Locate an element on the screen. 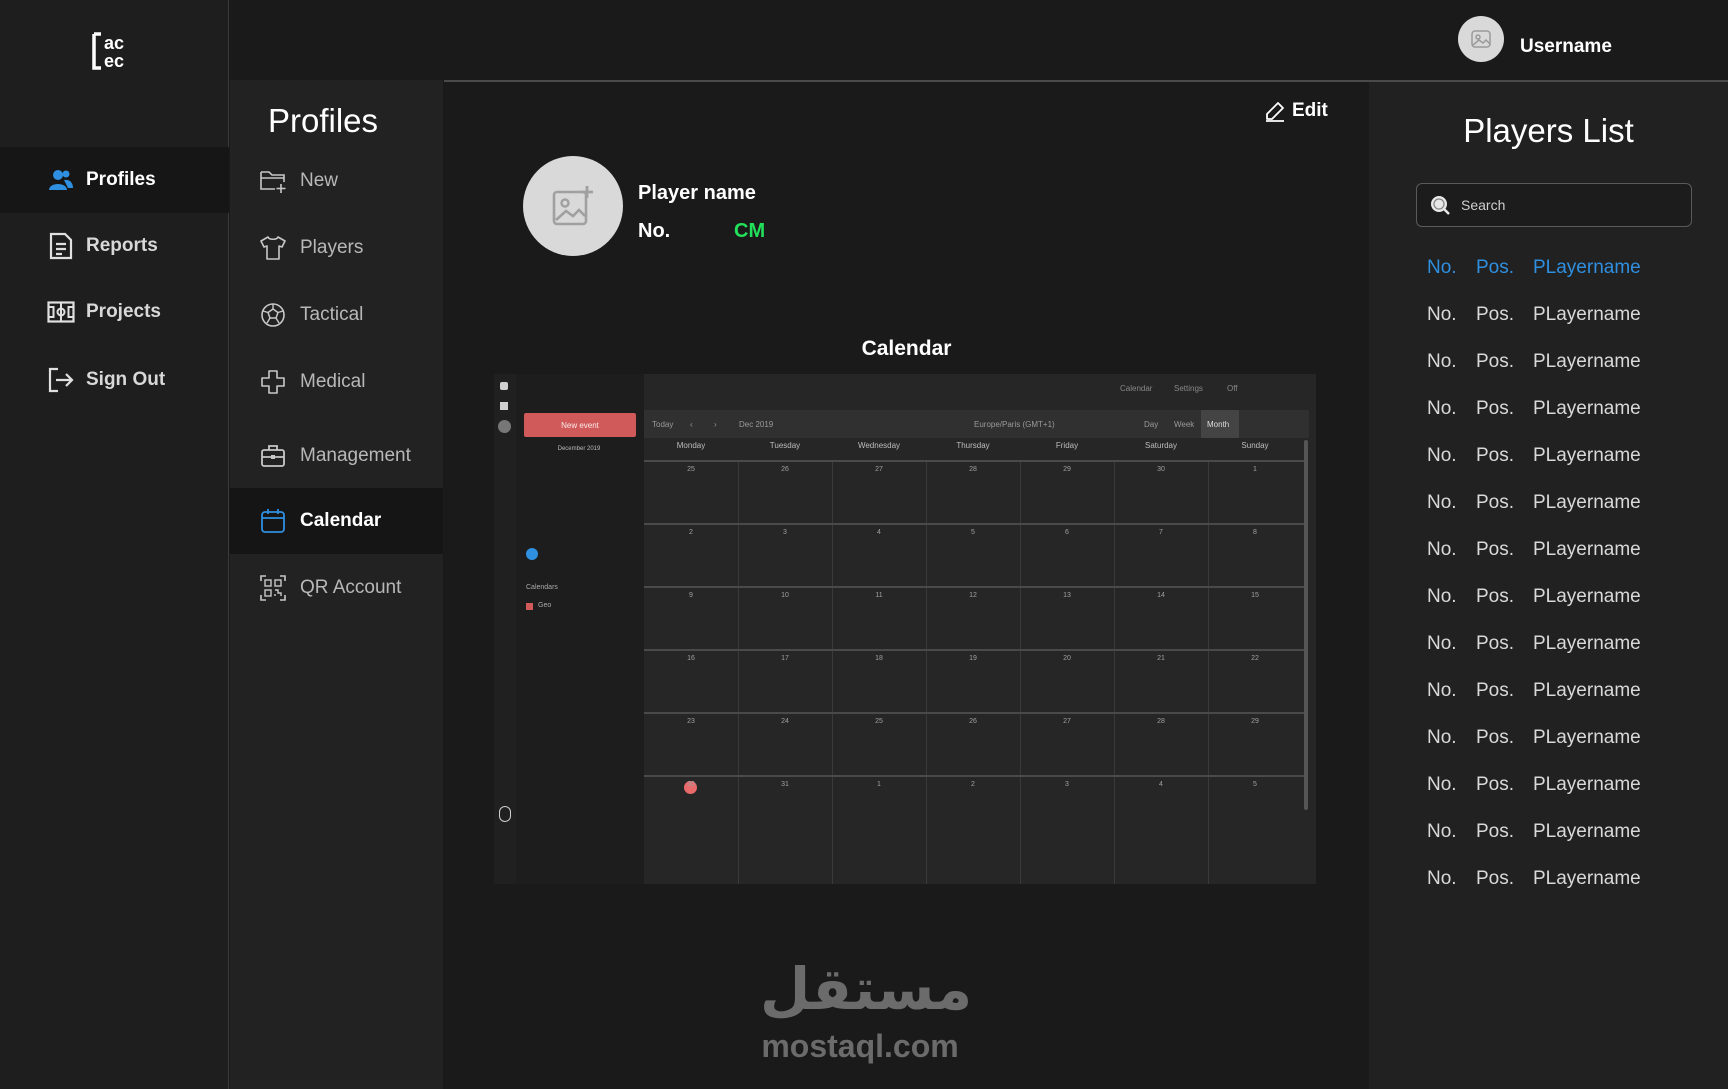  submenu-item-management: Management is located at coordinates (336, 456).